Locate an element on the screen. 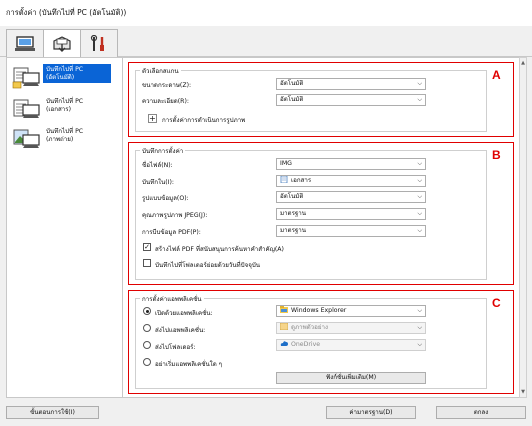  instructions-button: ขั้นตอนการใช้(I) is located at coordinates (52, 412).